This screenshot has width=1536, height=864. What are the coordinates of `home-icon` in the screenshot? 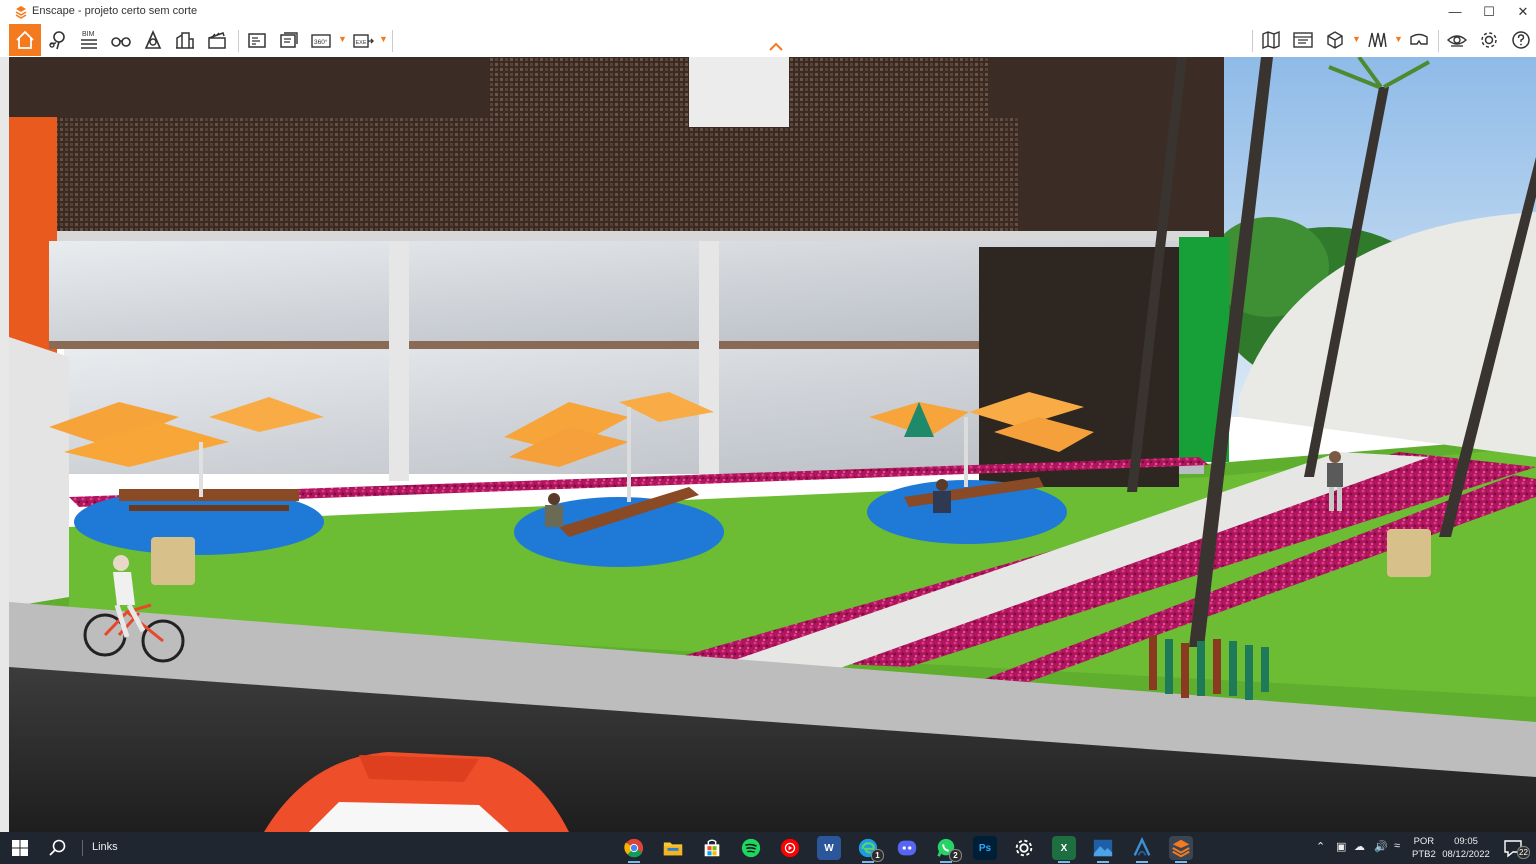 It's located at (25, 40).